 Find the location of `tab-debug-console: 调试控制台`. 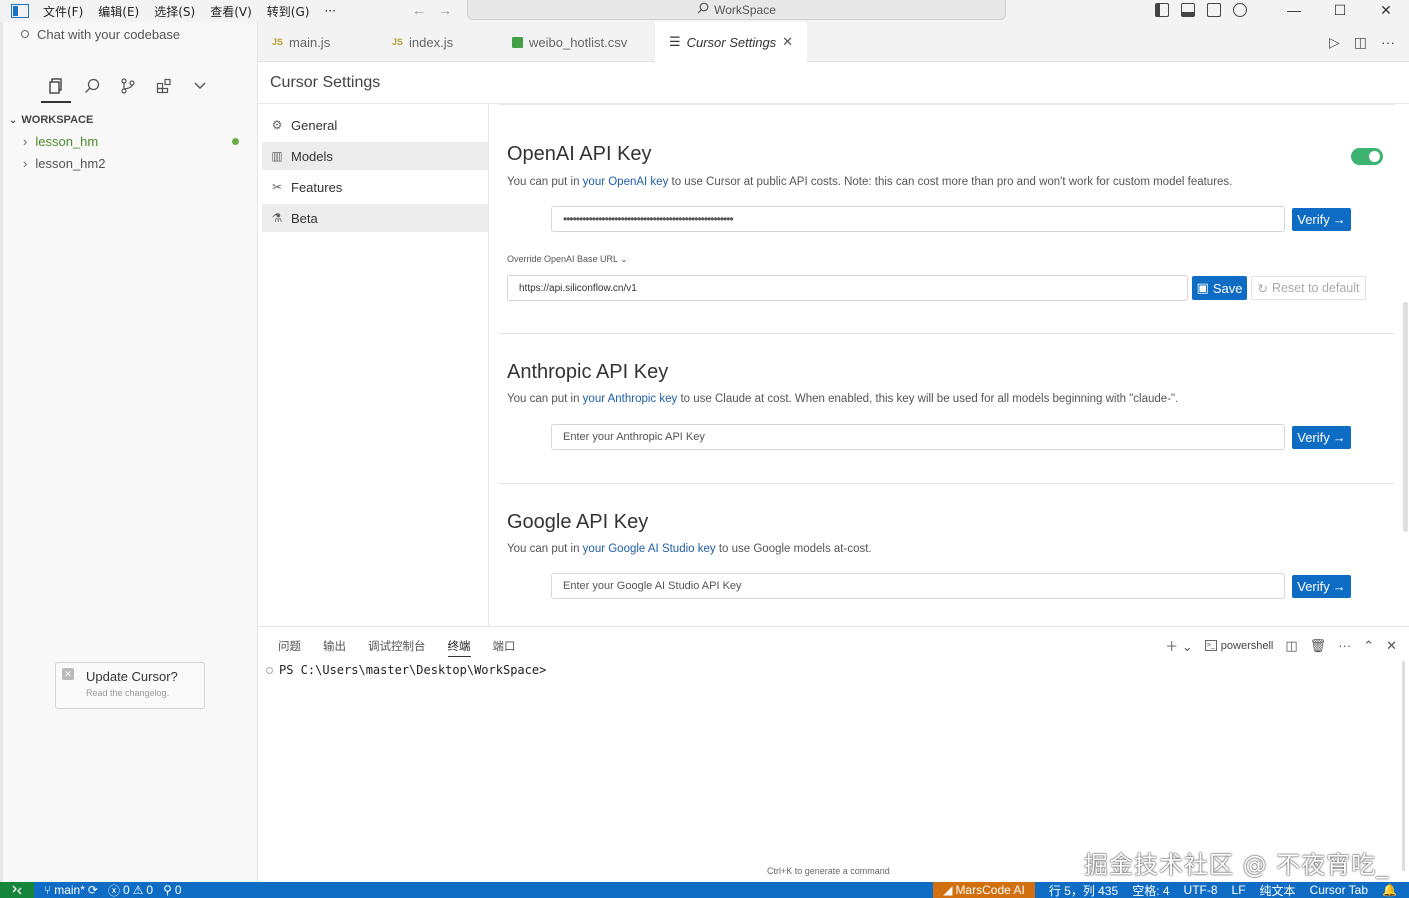

tab-debug-console: 调试控制台 is located at coordinates (397, 647).